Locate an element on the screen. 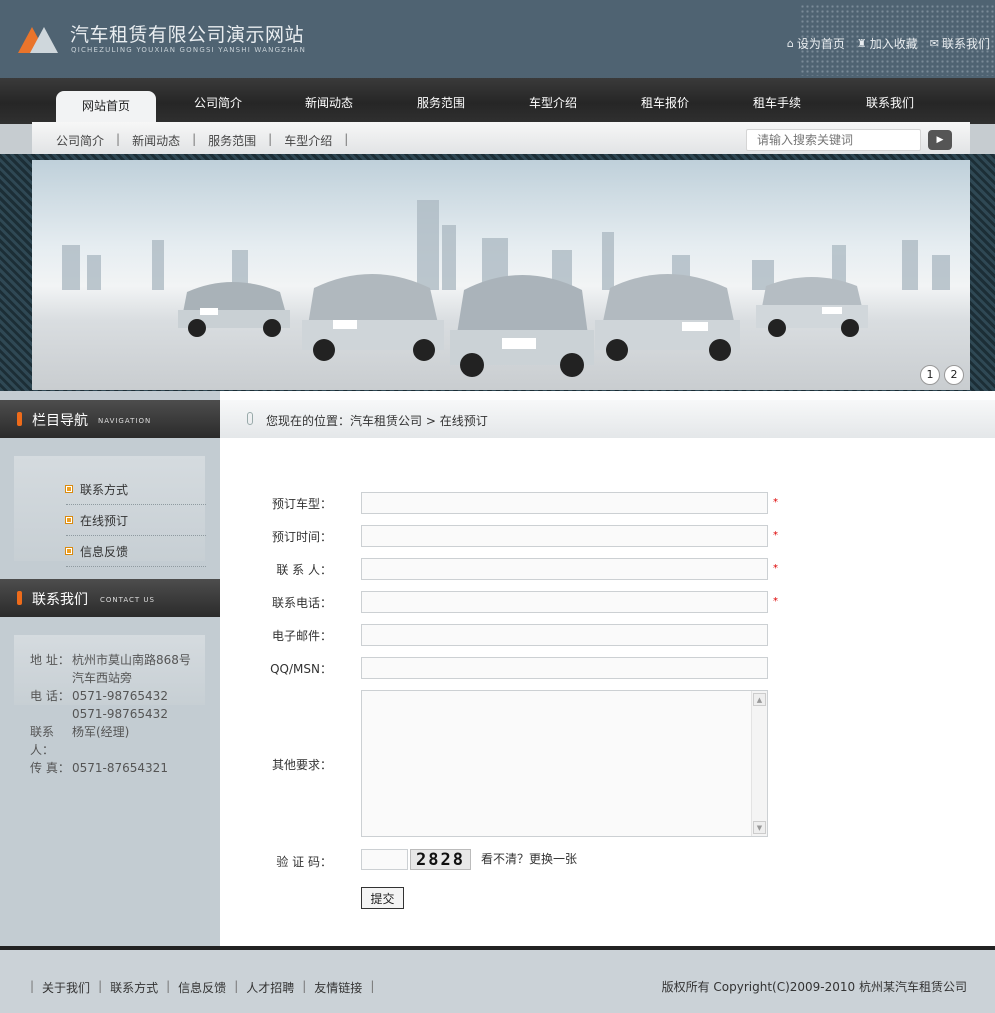 This screenshot has width=995, height=1013. contact-us-link: ✉ 联系我们 is located at coordinates (960, 43).